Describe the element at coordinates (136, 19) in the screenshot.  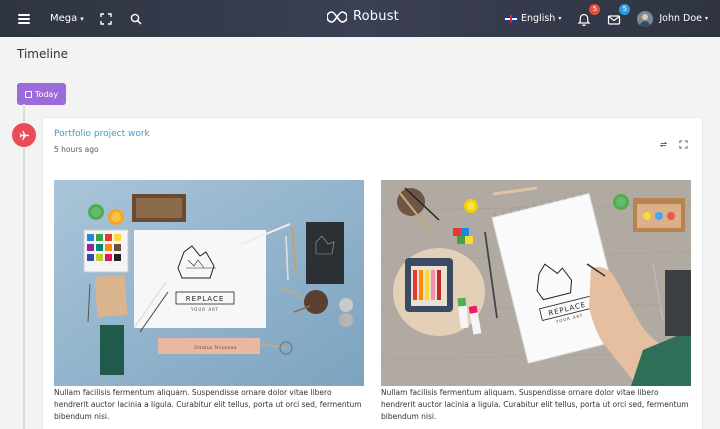
I see `search-icon` at that location.